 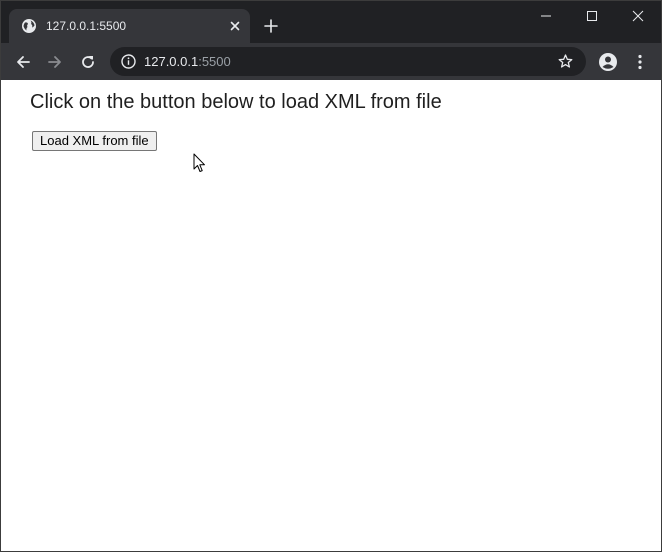 What do you see at coordinates (128, 61) in the screenshot?
I see `info-icon` at bounding box center [128, 61].